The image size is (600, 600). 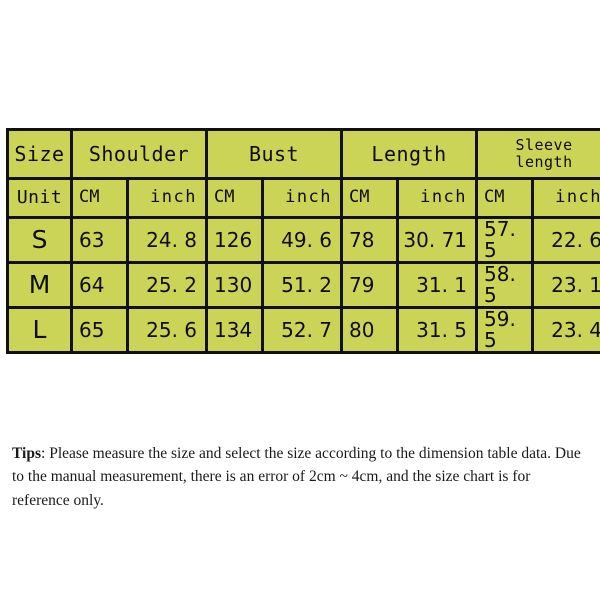 I want to click on unit-cell-bust-cm: CM, so click(x=235, y=198).